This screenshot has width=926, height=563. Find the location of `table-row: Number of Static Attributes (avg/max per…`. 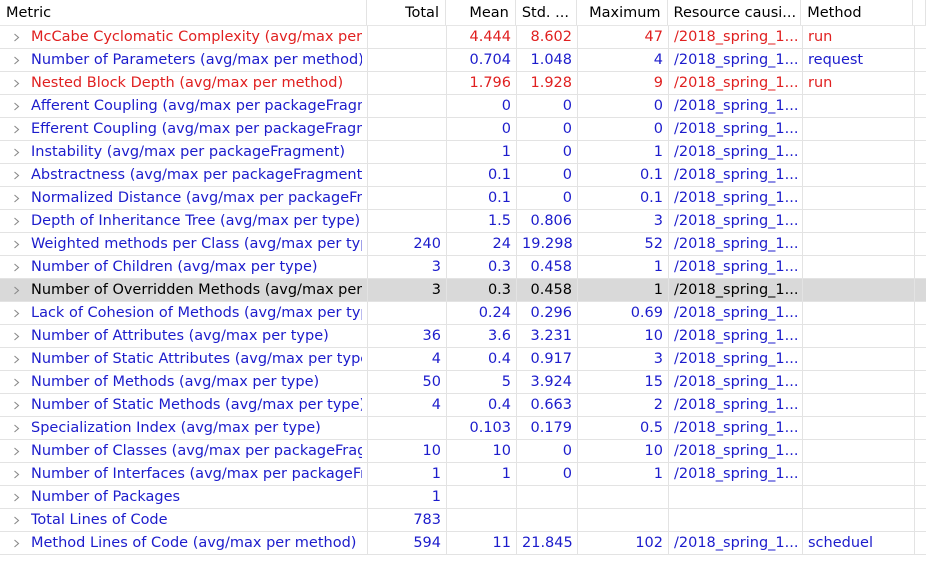

table-row: Number of Static Attributes (avg/max per… is located at coordinates (463, 359).